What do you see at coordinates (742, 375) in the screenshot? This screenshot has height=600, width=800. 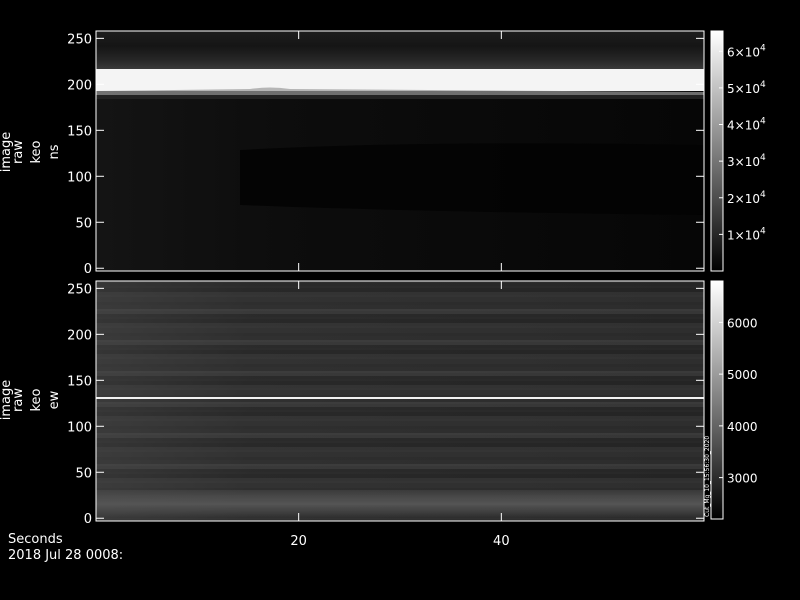 I see `ew-colorbar-tick-label: 5000` at bounding box center [742, 375].